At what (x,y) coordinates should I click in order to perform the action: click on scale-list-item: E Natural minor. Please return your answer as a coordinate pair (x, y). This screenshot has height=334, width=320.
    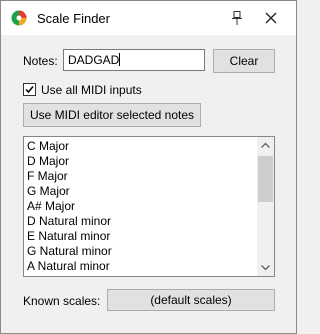
    Looking at the image, I should click on (142, 236).